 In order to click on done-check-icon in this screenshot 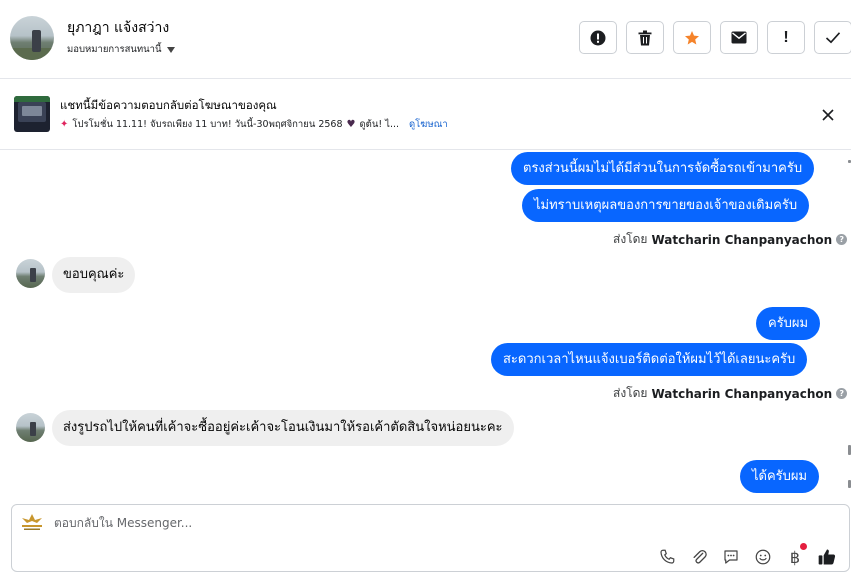, I will do `click(833, 38)`.